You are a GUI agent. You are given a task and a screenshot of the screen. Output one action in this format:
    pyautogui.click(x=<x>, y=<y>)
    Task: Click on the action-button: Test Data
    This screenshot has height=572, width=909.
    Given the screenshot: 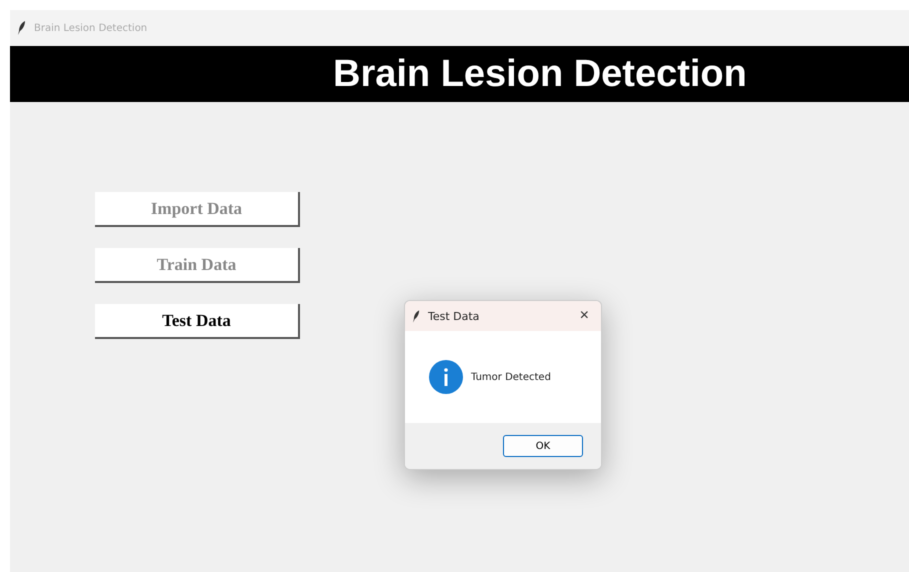 What is the action you would take?
    pyautogui.click(x=197, y=321)
    